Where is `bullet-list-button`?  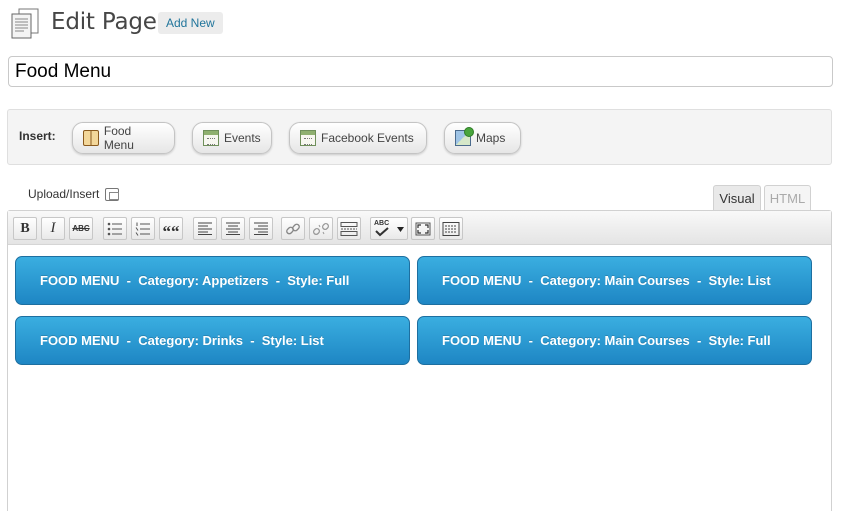 bullet-list-button is located at coordinates (115, 228).